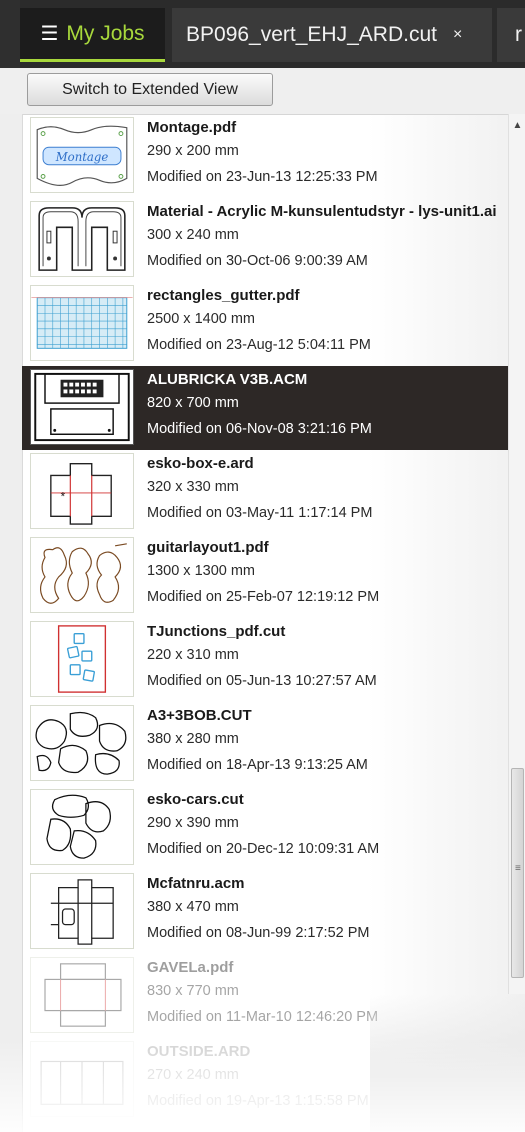 This screenshot has width=525, height=1132. What do you see at coordinates (193, 1075) in the screenshot?
I see `job-size: 270 x 240 mm` at bounding box center [193, 1075].